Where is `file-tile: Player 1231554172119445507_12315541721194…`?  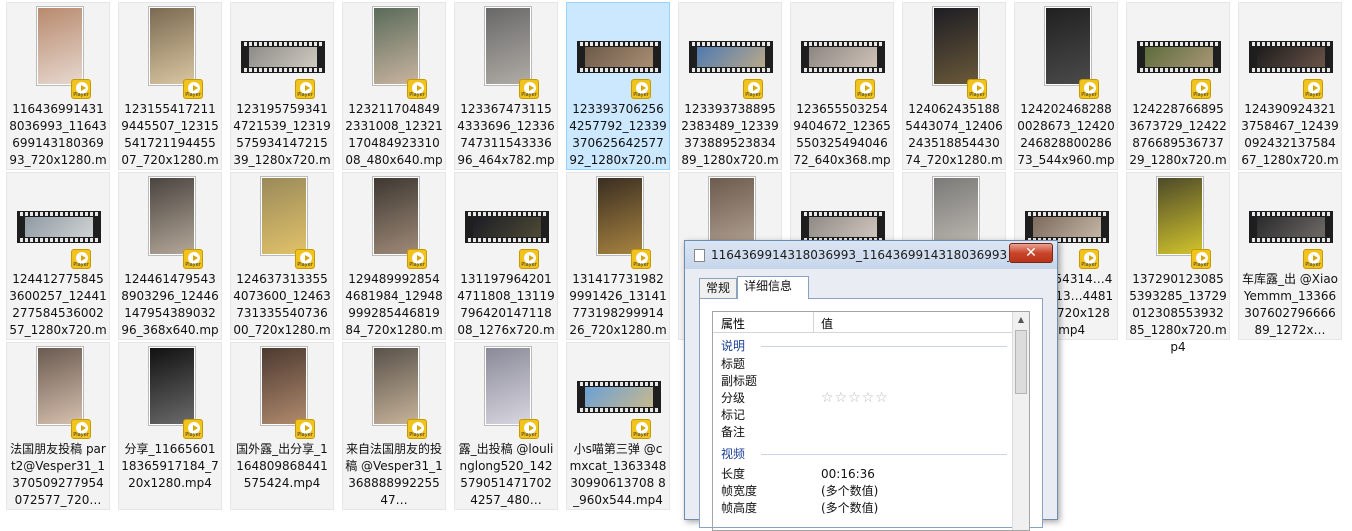
file-tile: Player 1231554172119445507_12315541721194… is located at coordinates (170, 93).